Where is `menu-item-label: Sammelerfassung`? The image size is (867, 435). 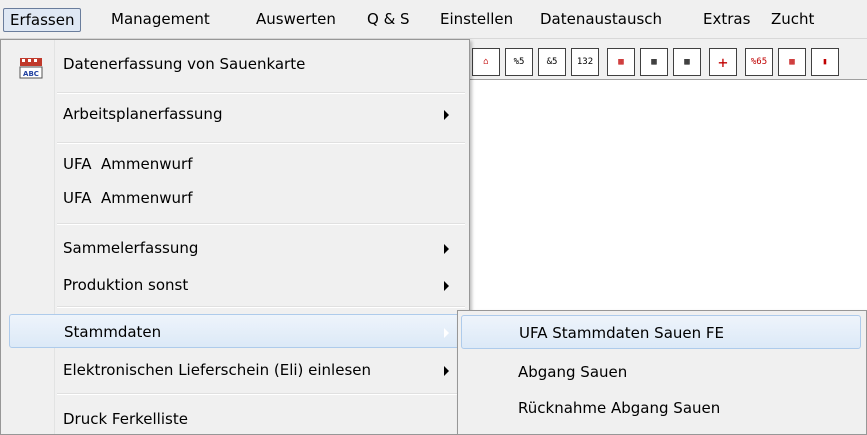 menu-item-label: Sammelerfassung is located at coordinates (131, 248).